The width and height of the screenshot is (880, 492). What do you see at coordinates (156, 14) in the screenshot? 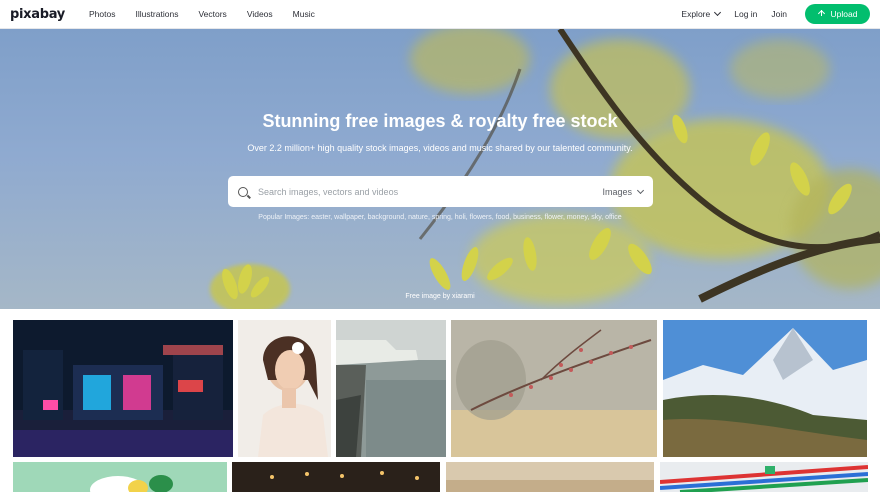
I see `nav-illustrations: Illustrations` at bounding box center [156, 14].